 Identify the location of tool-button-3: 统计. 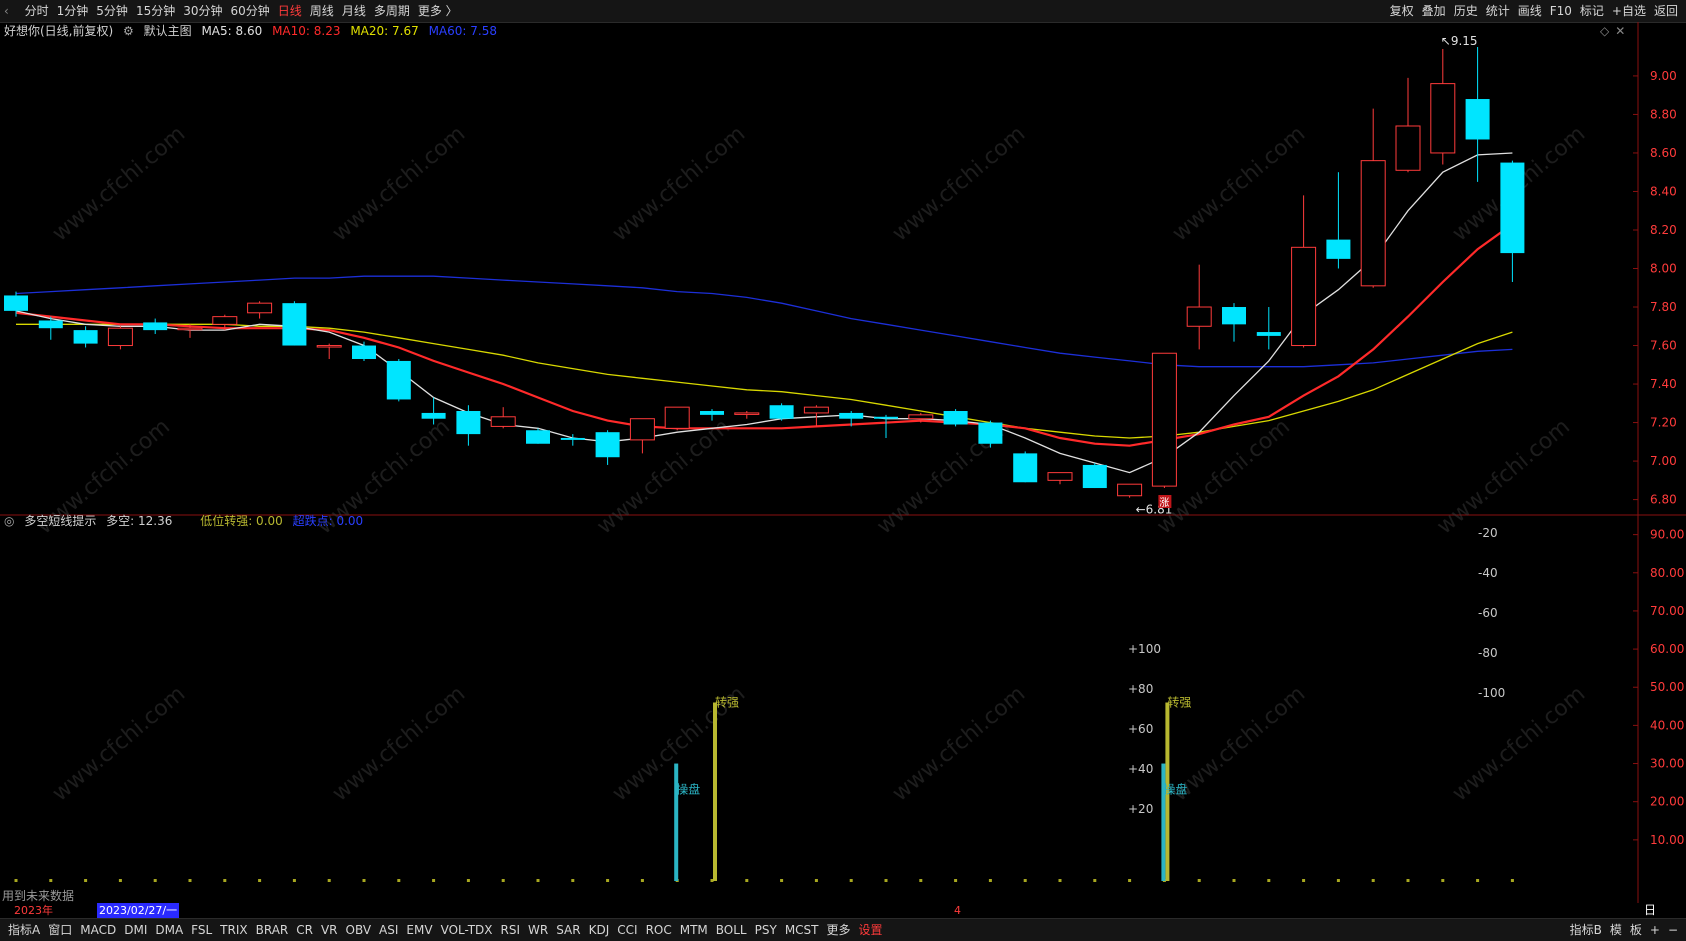
(1498, 11).